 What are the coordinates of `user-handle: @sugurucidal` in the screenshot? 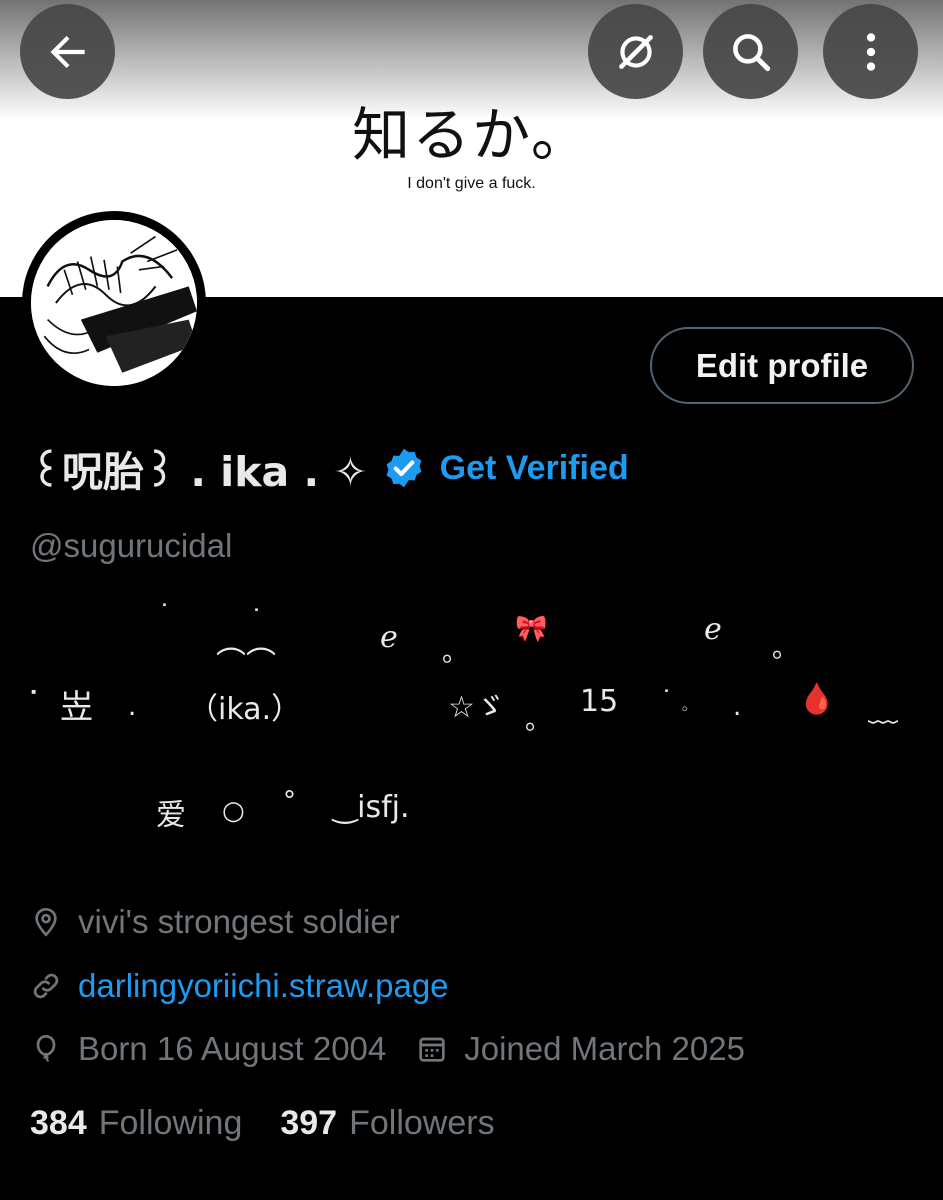 It's located at (131, 545).